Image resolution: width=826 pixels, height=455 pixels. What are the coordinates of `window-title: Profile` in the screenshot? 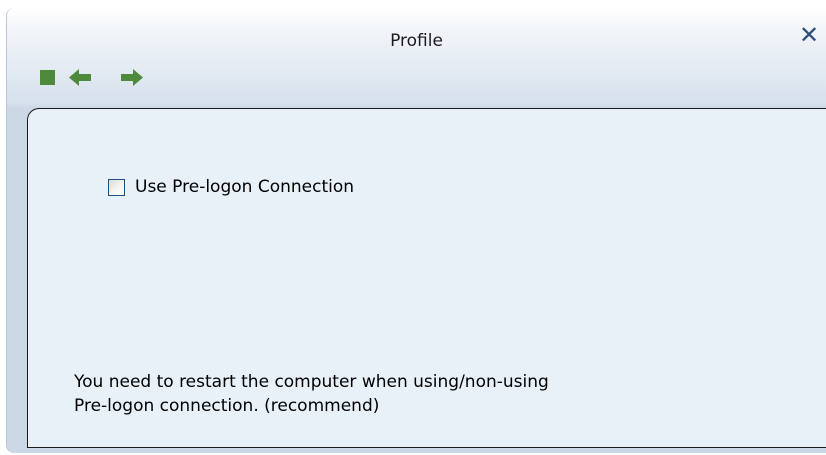 It's located at (416, 41).